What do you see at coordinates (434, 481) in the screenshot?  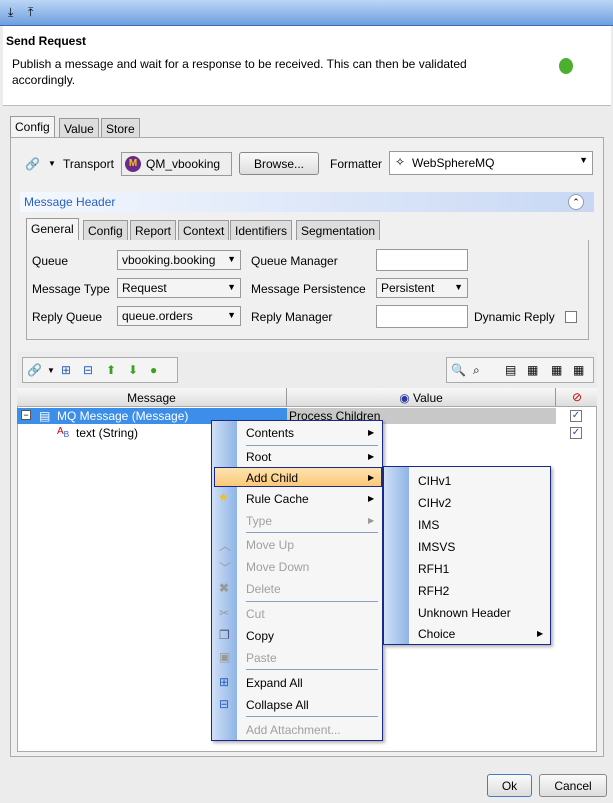 I see `submenu-item-cihv1: CIHv1` at bounding box center [434, 481].